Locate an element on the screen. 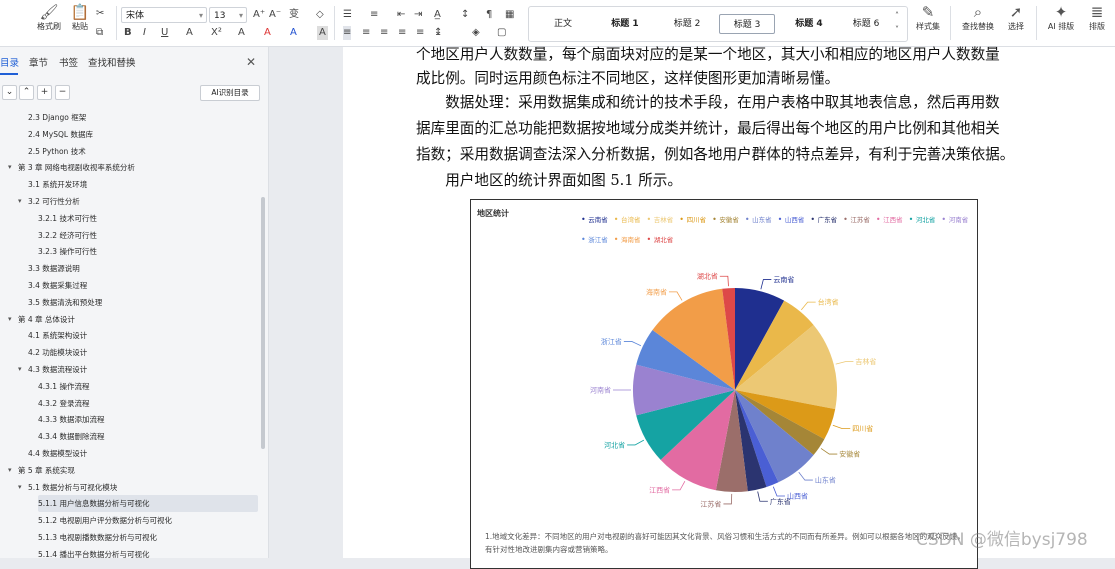  toc-item: 3.2.1 技术可行性 is located at coordinates (67, 218).